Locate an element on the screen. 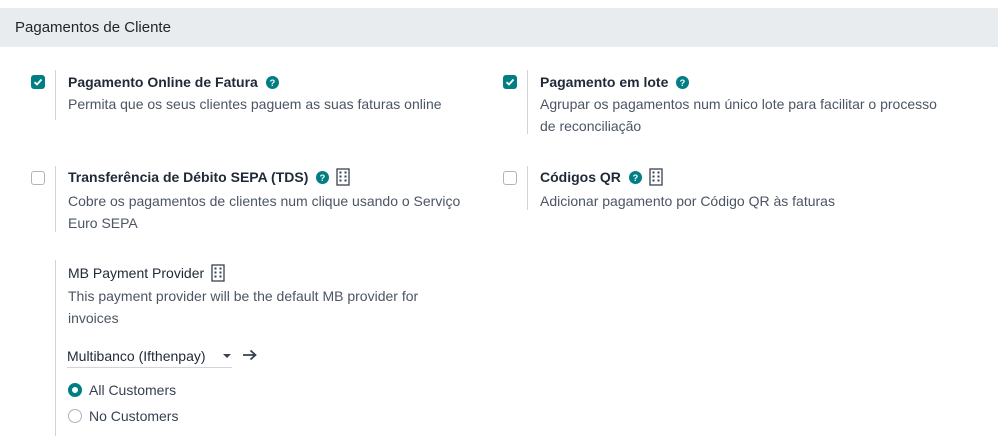  mb-provider-select: Multibanco (Ifthenpay) is located at coordinates (149, 356).